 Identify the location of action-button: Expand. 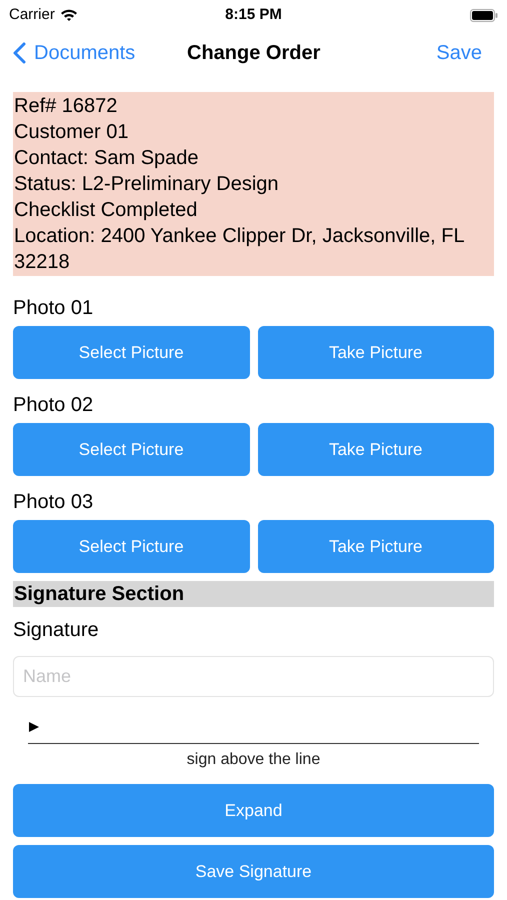
(253, 810).